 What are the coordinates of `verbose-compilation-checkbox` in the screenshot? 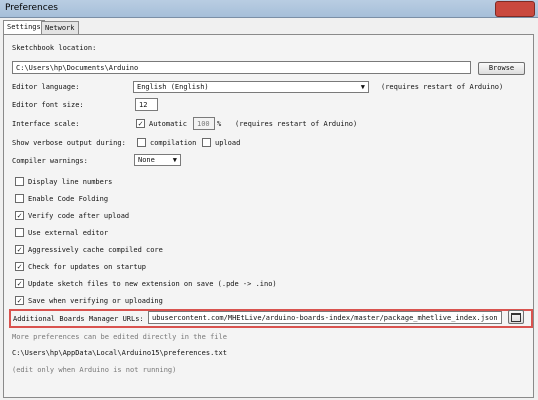 It's located at (141, 142).